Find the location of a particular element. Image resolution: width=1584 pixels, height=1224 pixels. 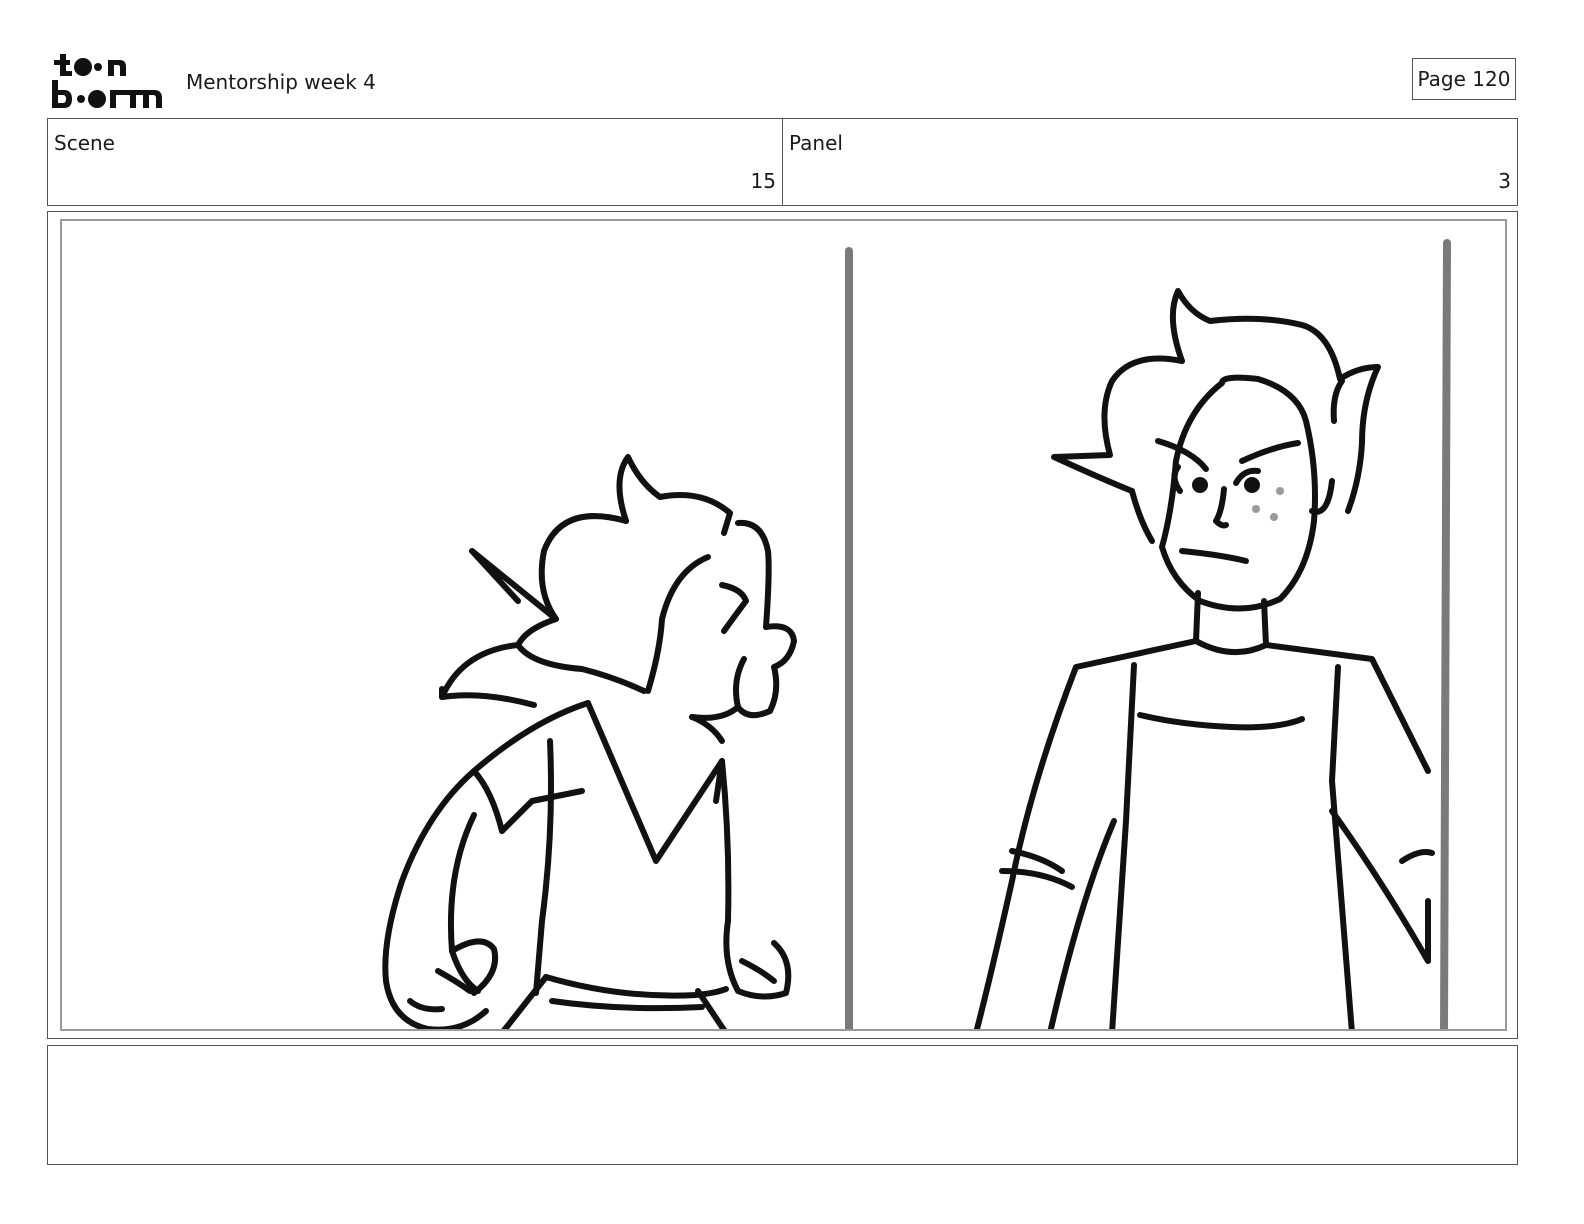

scene-label: Scene is located at coordinates (84, 143).